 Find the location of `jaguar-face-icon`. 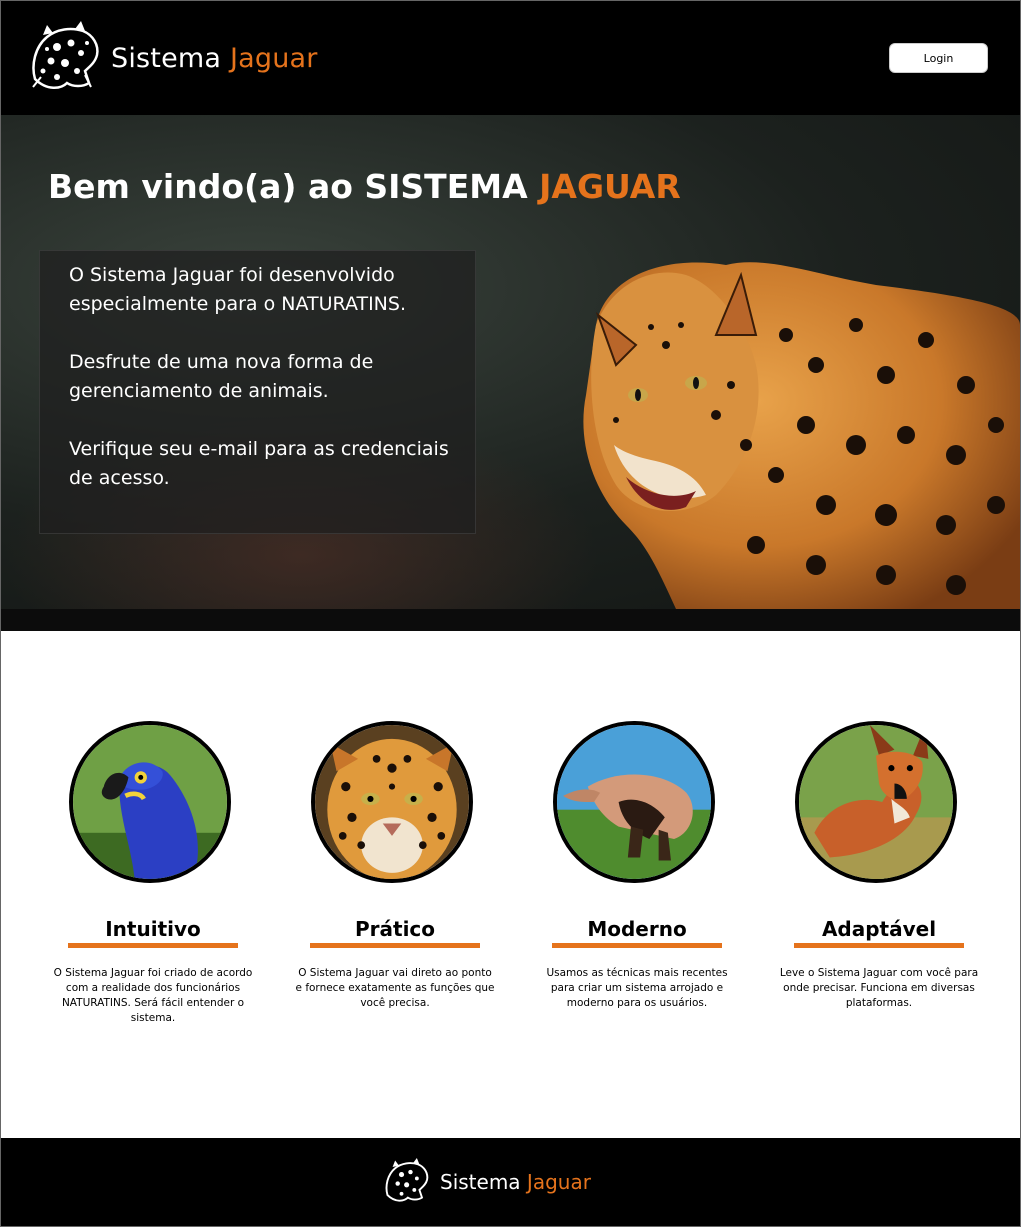

jaguar-face-icon is located at coordinates (392, 802).